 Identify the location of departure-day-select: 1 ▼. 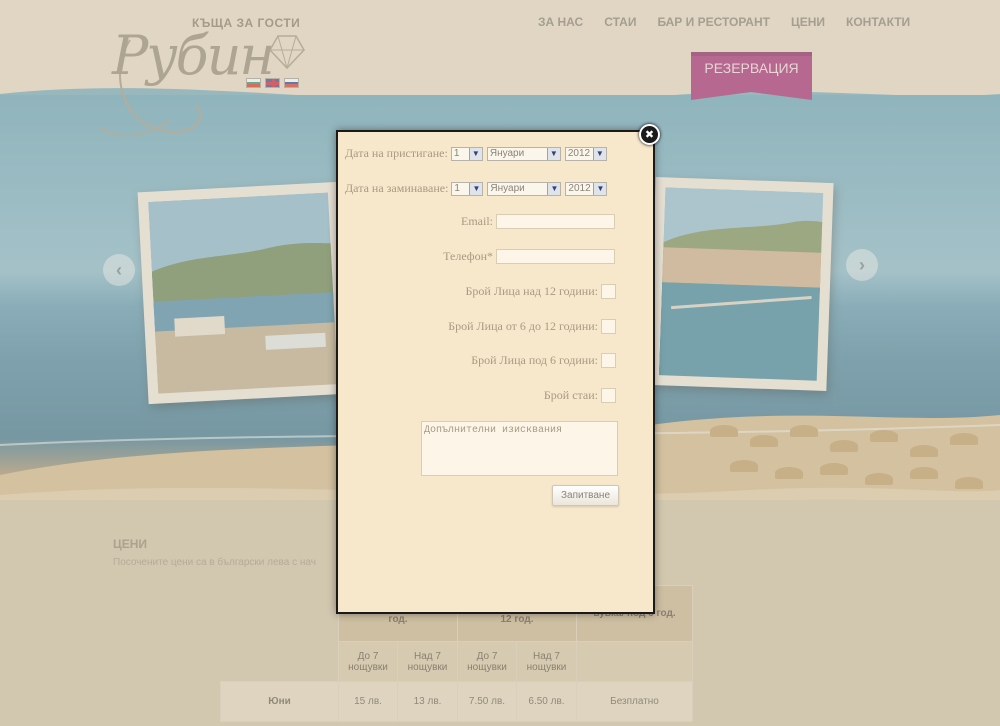
(467, 188).